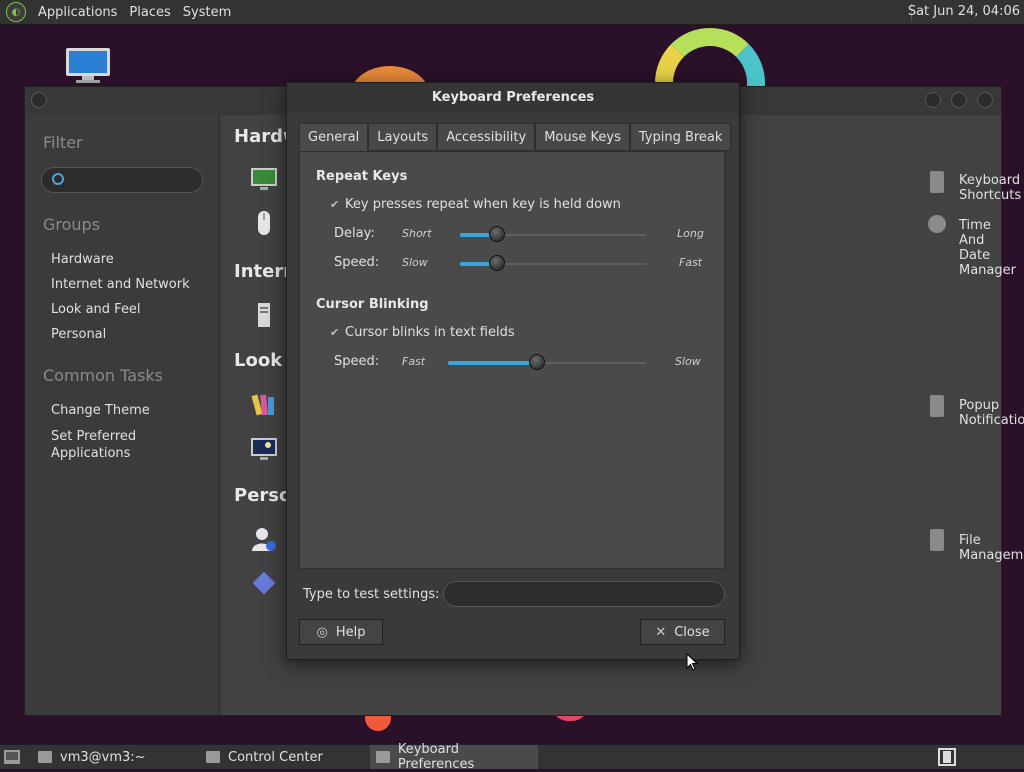 The height and width of the screenshot is (772, 1024). Describe the element at coordinates (933, 100) in the screenshot. I see `minimize-button` at that location.